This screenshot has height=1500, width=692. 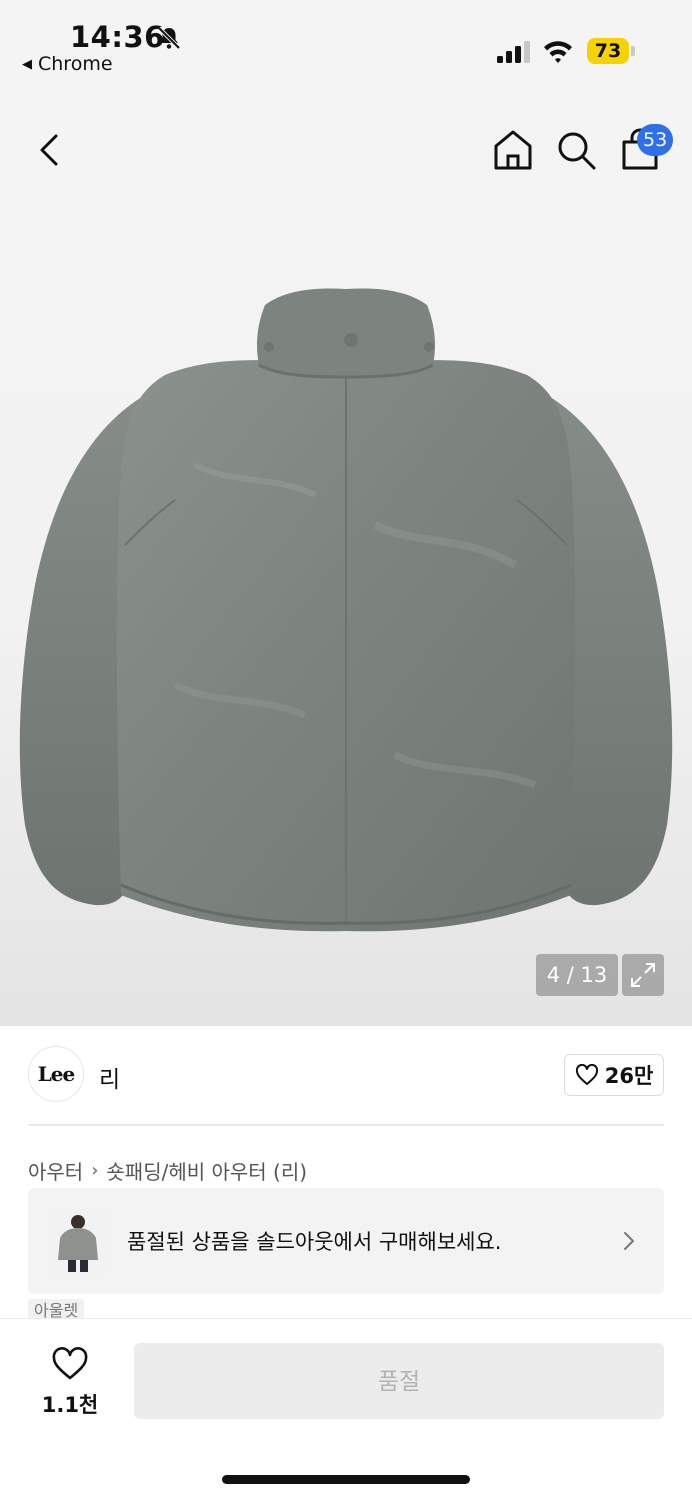 I want to click on wishlist-button: 1.1천, so click(x=70, y=1383).